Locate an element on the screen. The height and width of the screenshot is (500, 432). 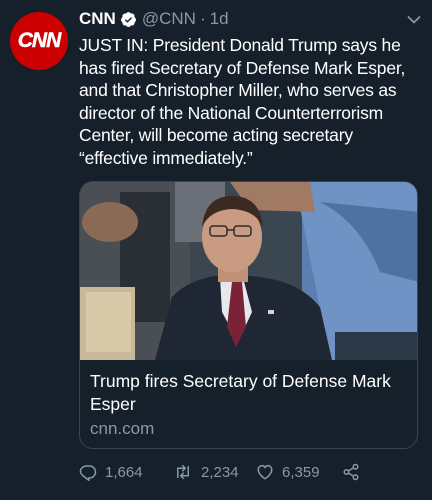
tweet-header: CNN @CNN · 1d is located at coordinates (250, 19).